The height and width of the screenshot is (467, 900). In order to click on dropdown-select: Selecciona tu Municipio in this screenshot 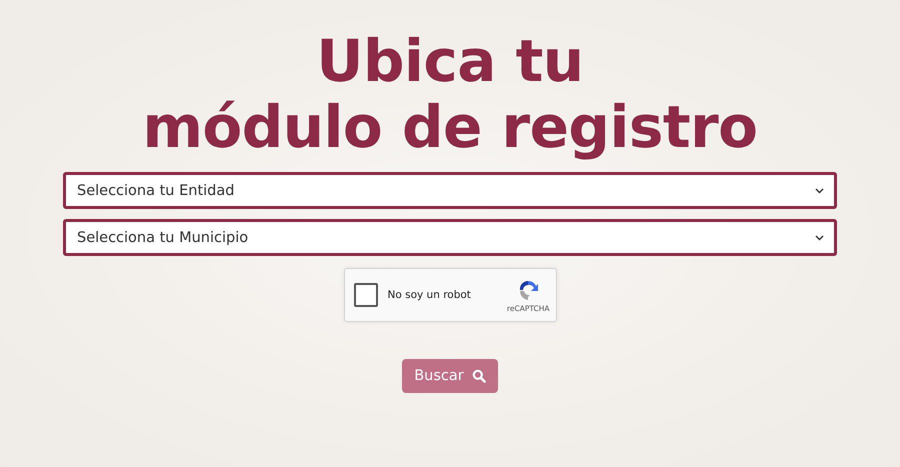, I will do `click(450, 237)`.